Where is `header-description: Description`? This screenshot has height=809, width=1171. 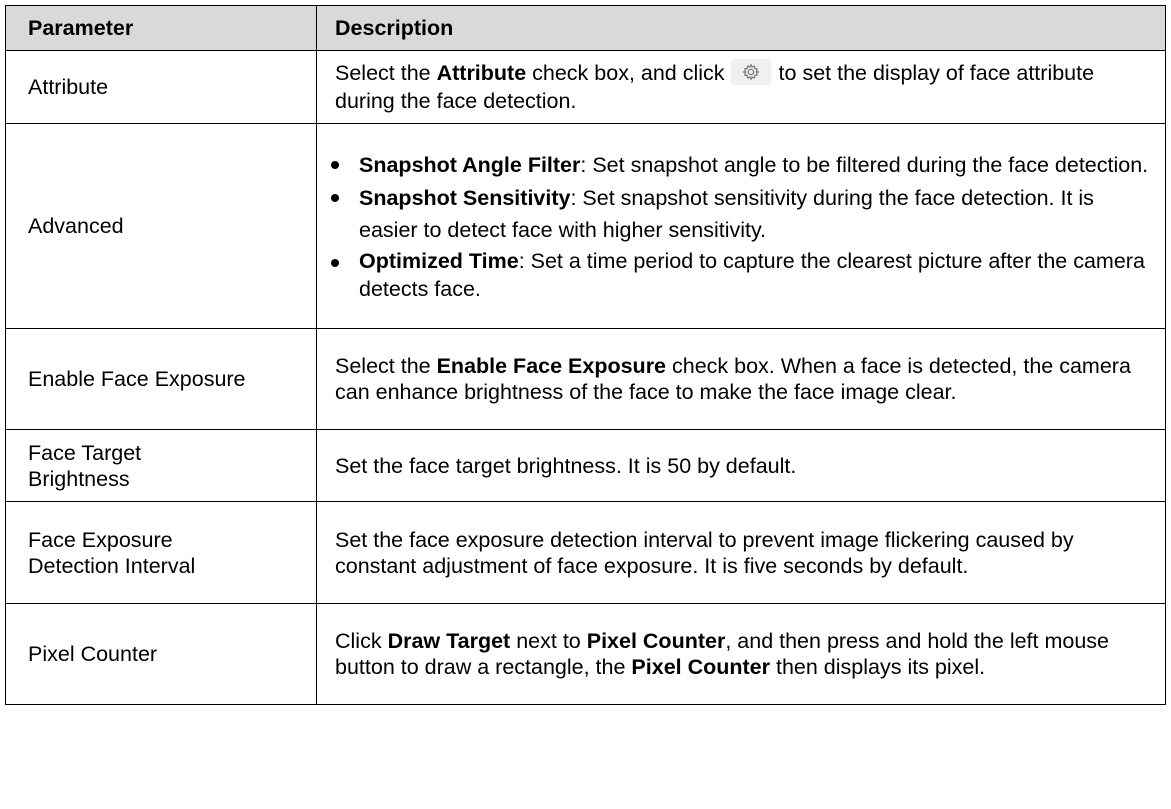 header-description: Description is located at coordinates (741, 28).